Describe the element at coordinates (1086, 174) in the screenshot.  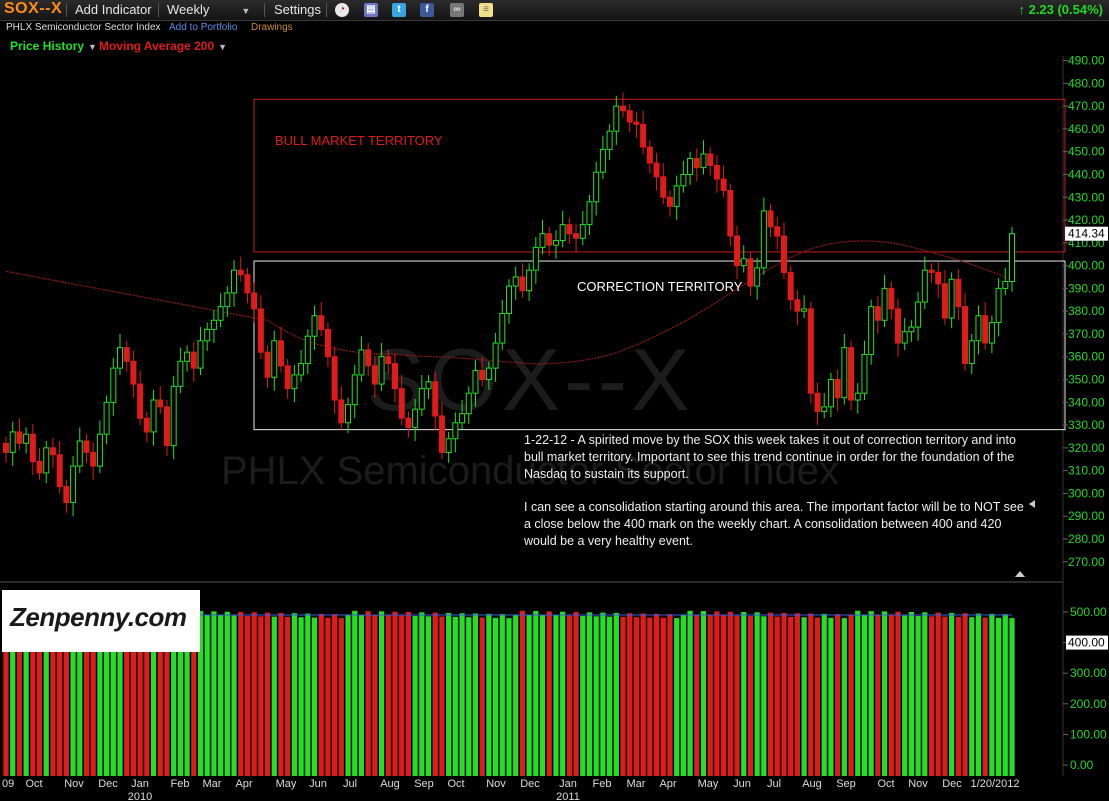
I see `y-tick-label: 440.00` at that location.